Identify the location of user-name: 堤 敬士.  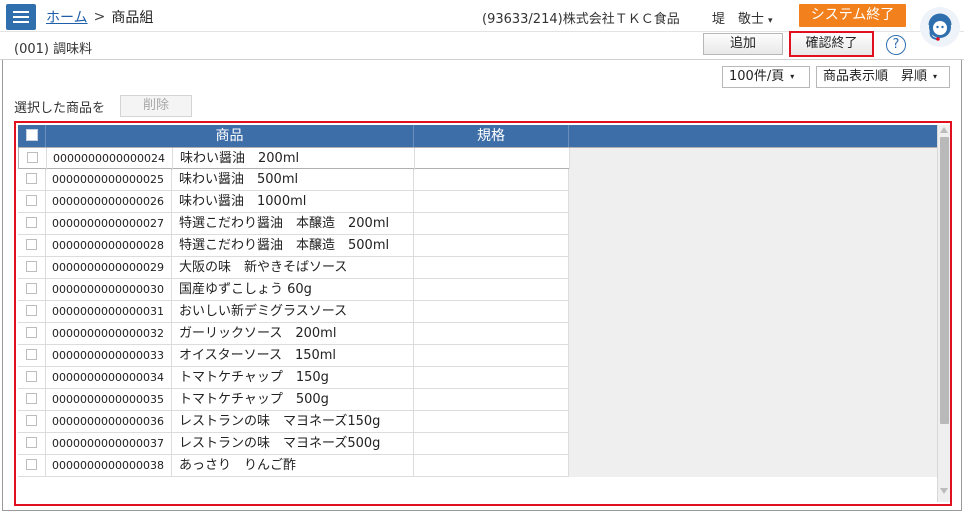
(738, 19).